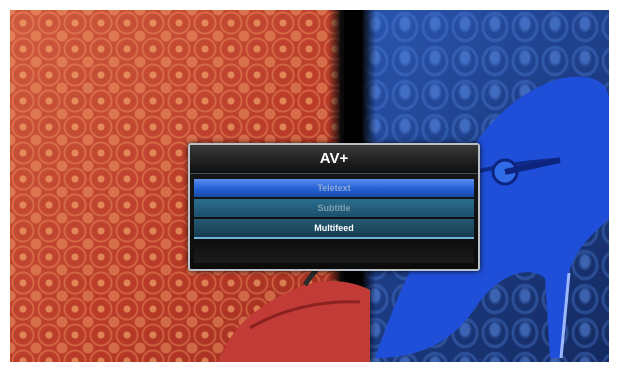 The width and height of the screenshot is (620, 374). What do you see at coordinates (334, 188) in the screenshot?
I see `menu-item-teletext: Teletext` at bounding box center [334, 188].